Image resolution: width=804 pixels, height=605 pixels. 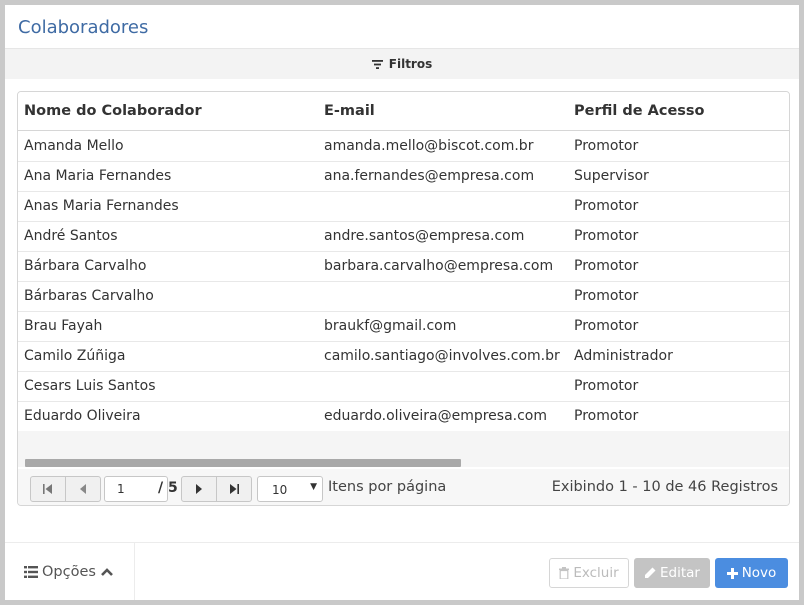 I want to click on items-per-page-label: Itens por página, so click(x=387, y=487).